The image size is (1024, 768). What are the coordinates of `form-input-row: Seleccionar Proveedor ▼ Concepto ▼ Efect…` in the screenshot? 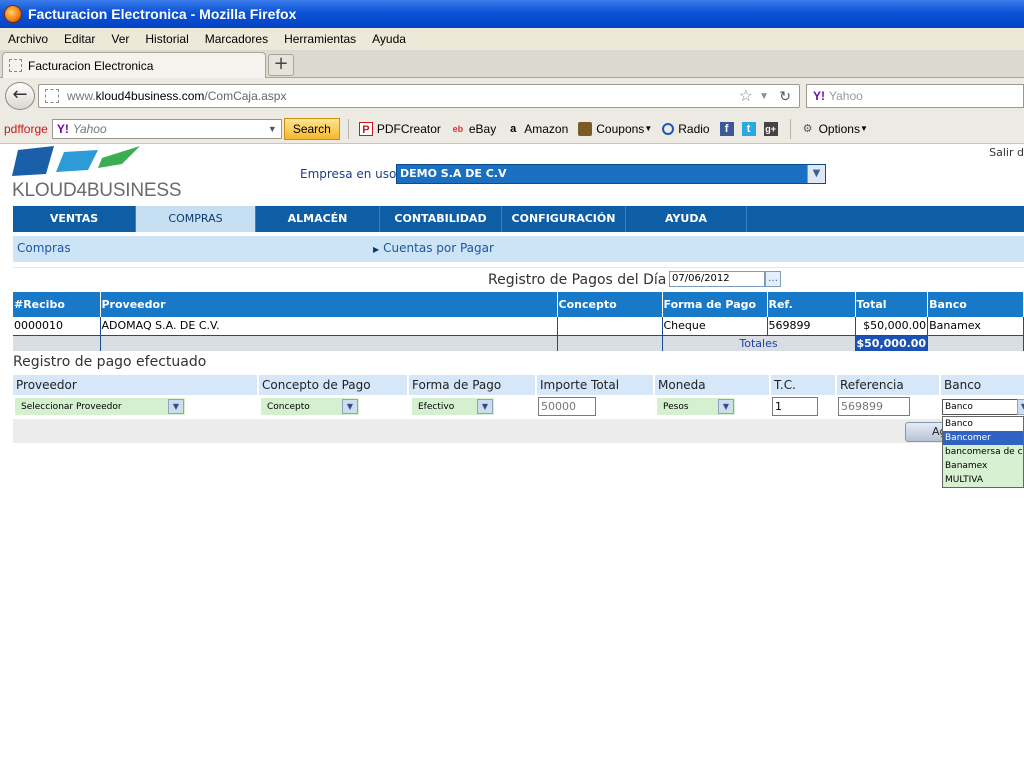 It's located at (518, 407).